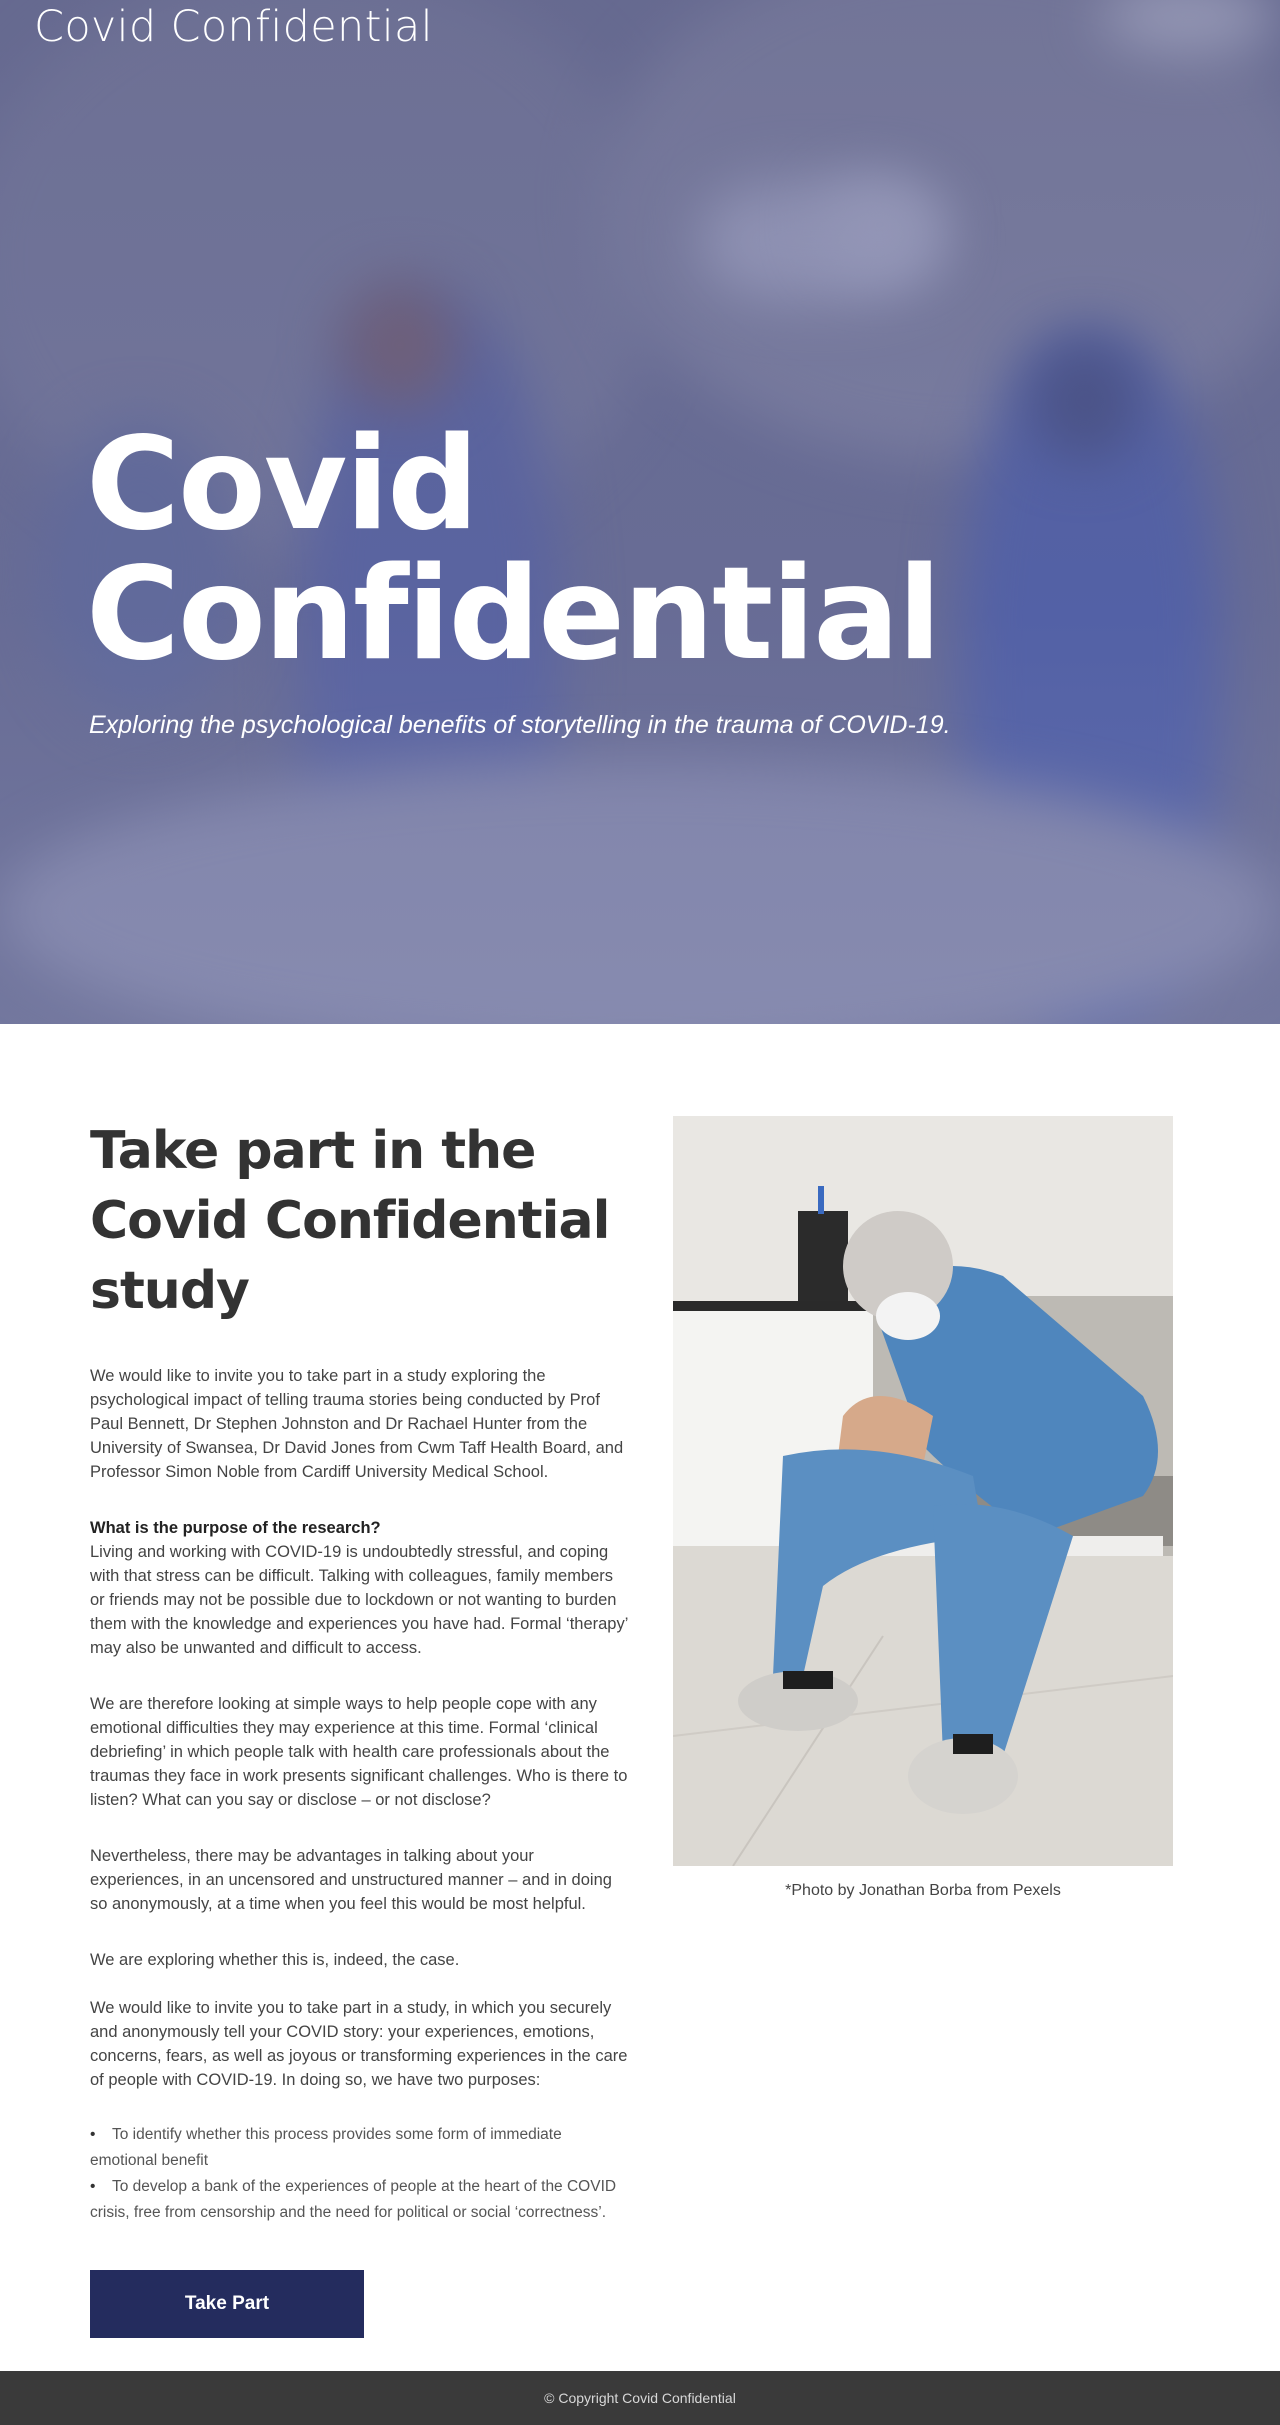  I want to click on photo-caption: *Photo by Jonathan Borba from Pexels, so click(923, 1890).